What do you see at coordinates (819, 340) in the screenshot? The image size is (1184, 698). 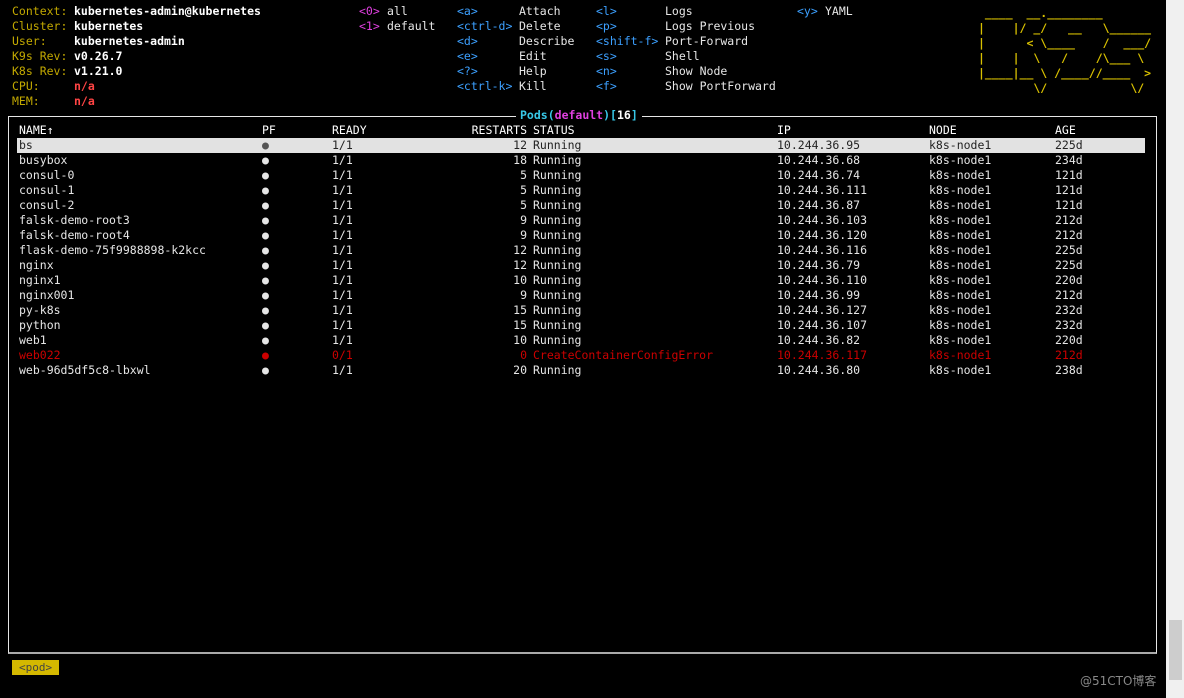 I see `cell-ip: 10.244.36.82` at bounding box center [819, 340].